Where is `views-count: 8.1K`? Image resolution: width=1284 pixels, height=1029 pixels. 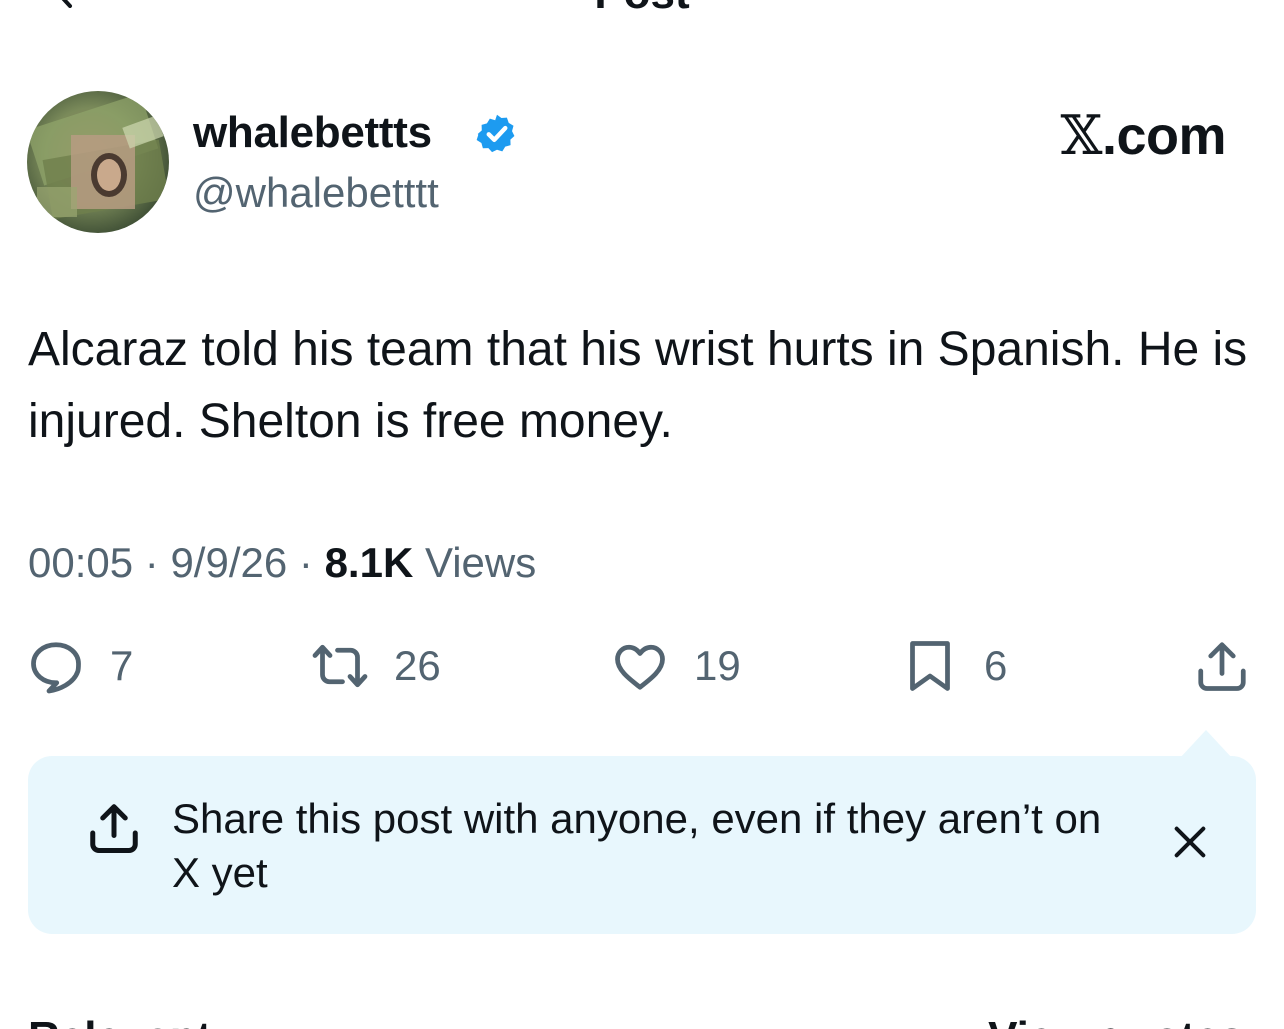
views-count: 8.1K is located at coordinates (369, 562).